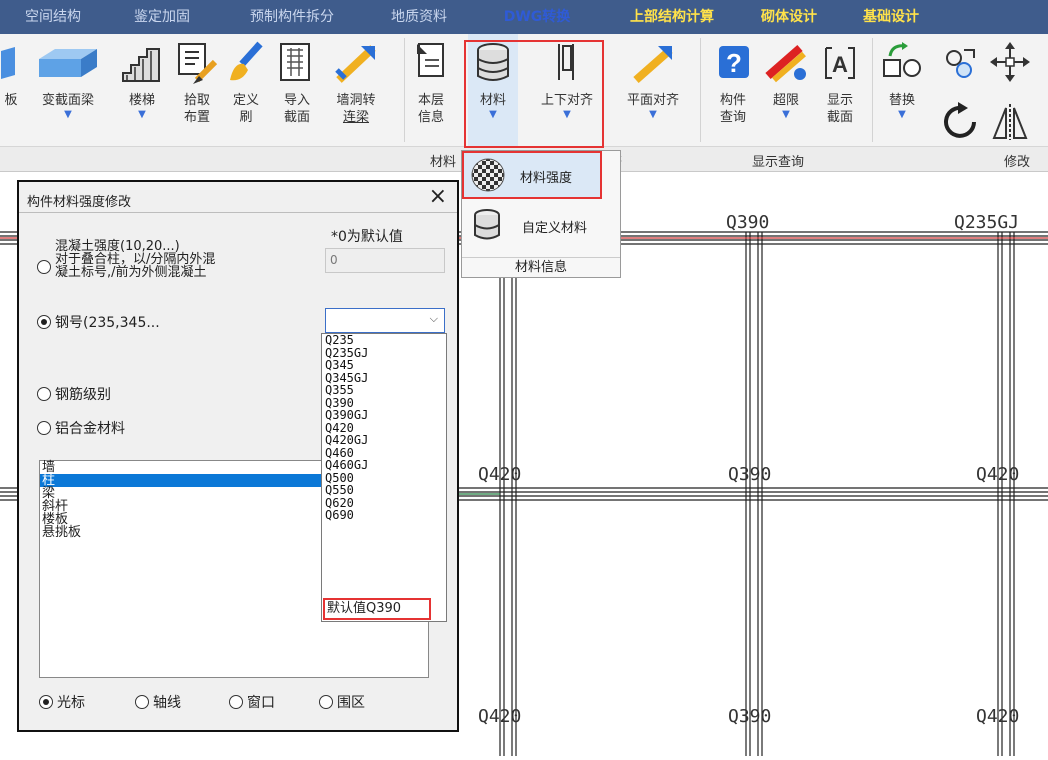 This screenshot has width=1048, height=760. I want to click on label-q390-top: Q390, so click(748, 222).